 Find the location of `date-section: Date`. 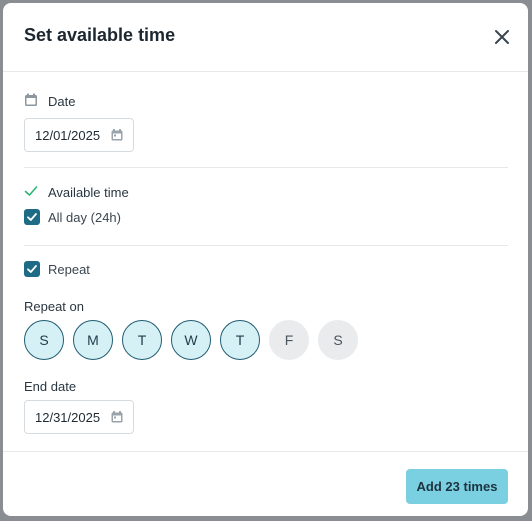

date-section: Date is located at coordinates (265, 101).